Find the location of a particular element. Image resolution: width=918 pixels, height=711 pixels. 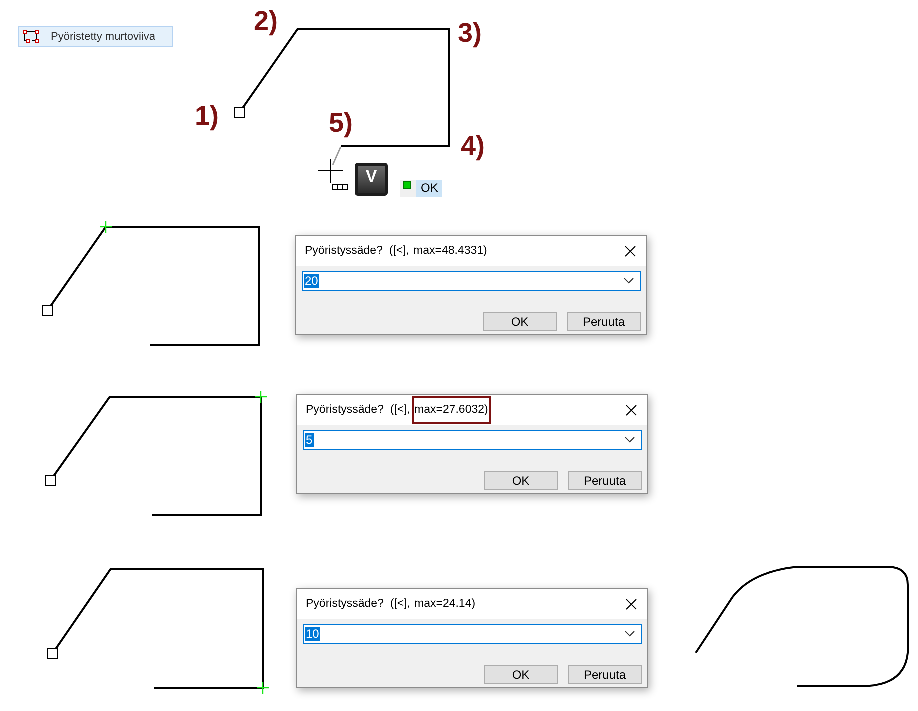

radius-combo-field: 5 is located at coordinates (472, 440).